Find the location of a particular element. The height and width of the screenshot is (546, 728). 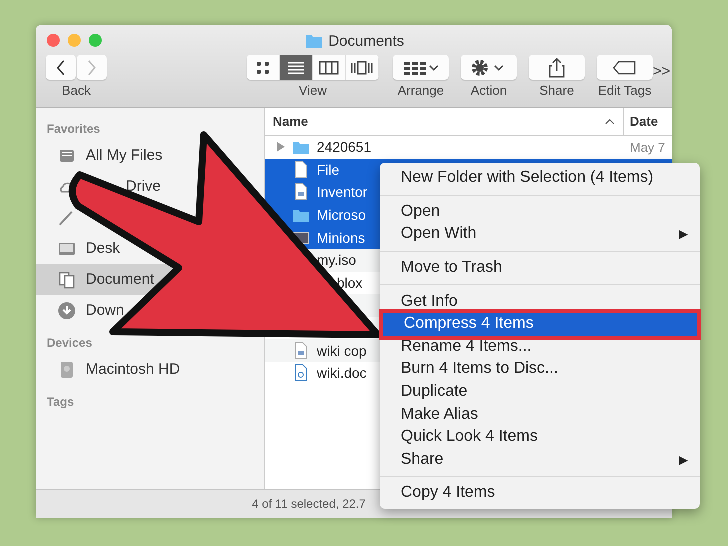

file-name: Minions is located at coordinates (341, 238).